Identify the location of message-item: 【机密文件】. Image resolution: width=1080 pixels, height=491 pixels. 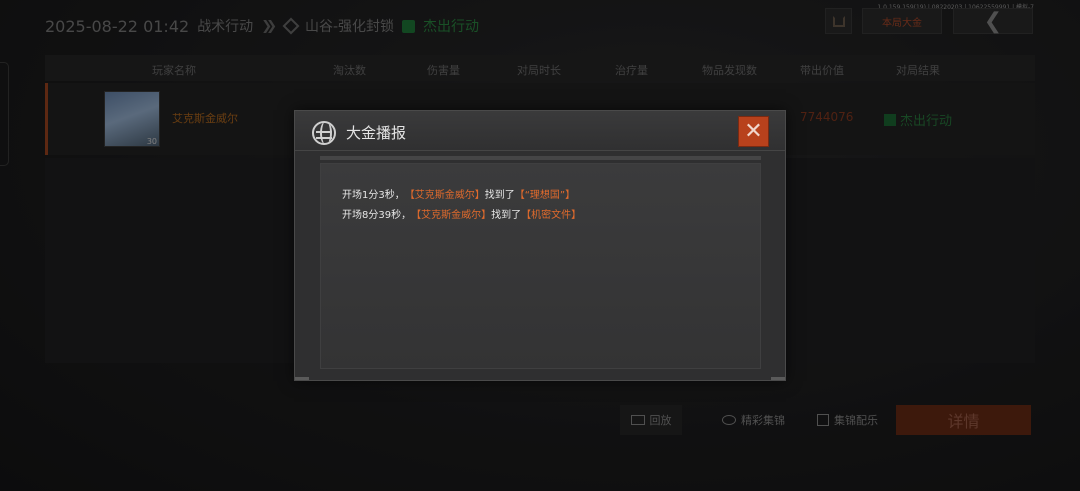
(551, 215).